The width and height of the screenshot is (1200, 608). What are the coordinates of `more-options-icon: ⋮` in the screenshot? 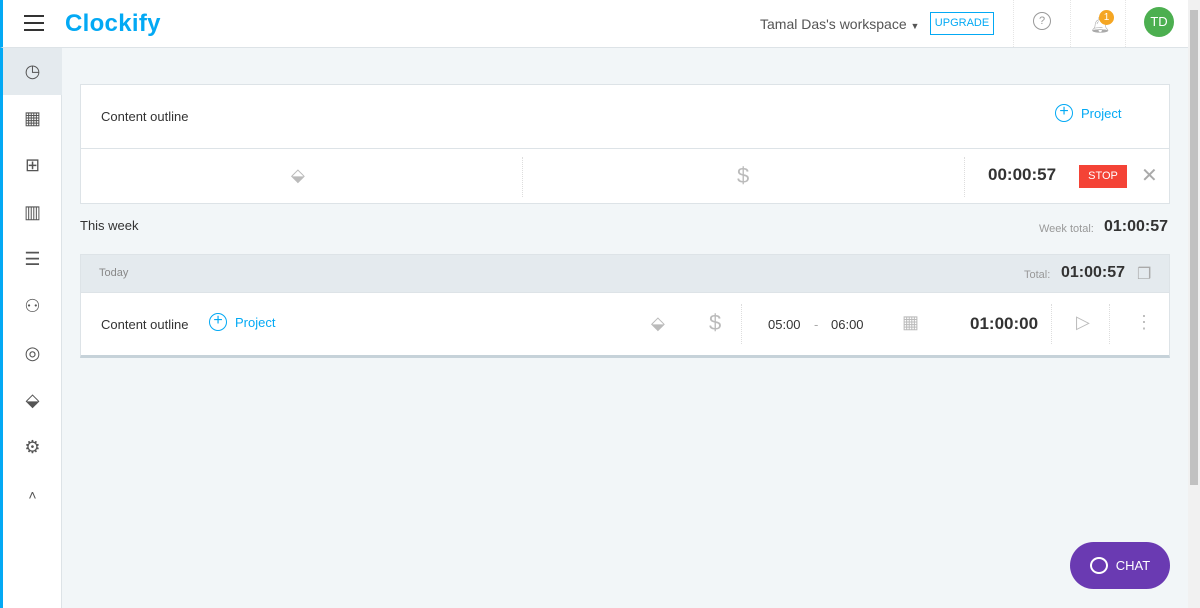 It's located at (1144, 322).